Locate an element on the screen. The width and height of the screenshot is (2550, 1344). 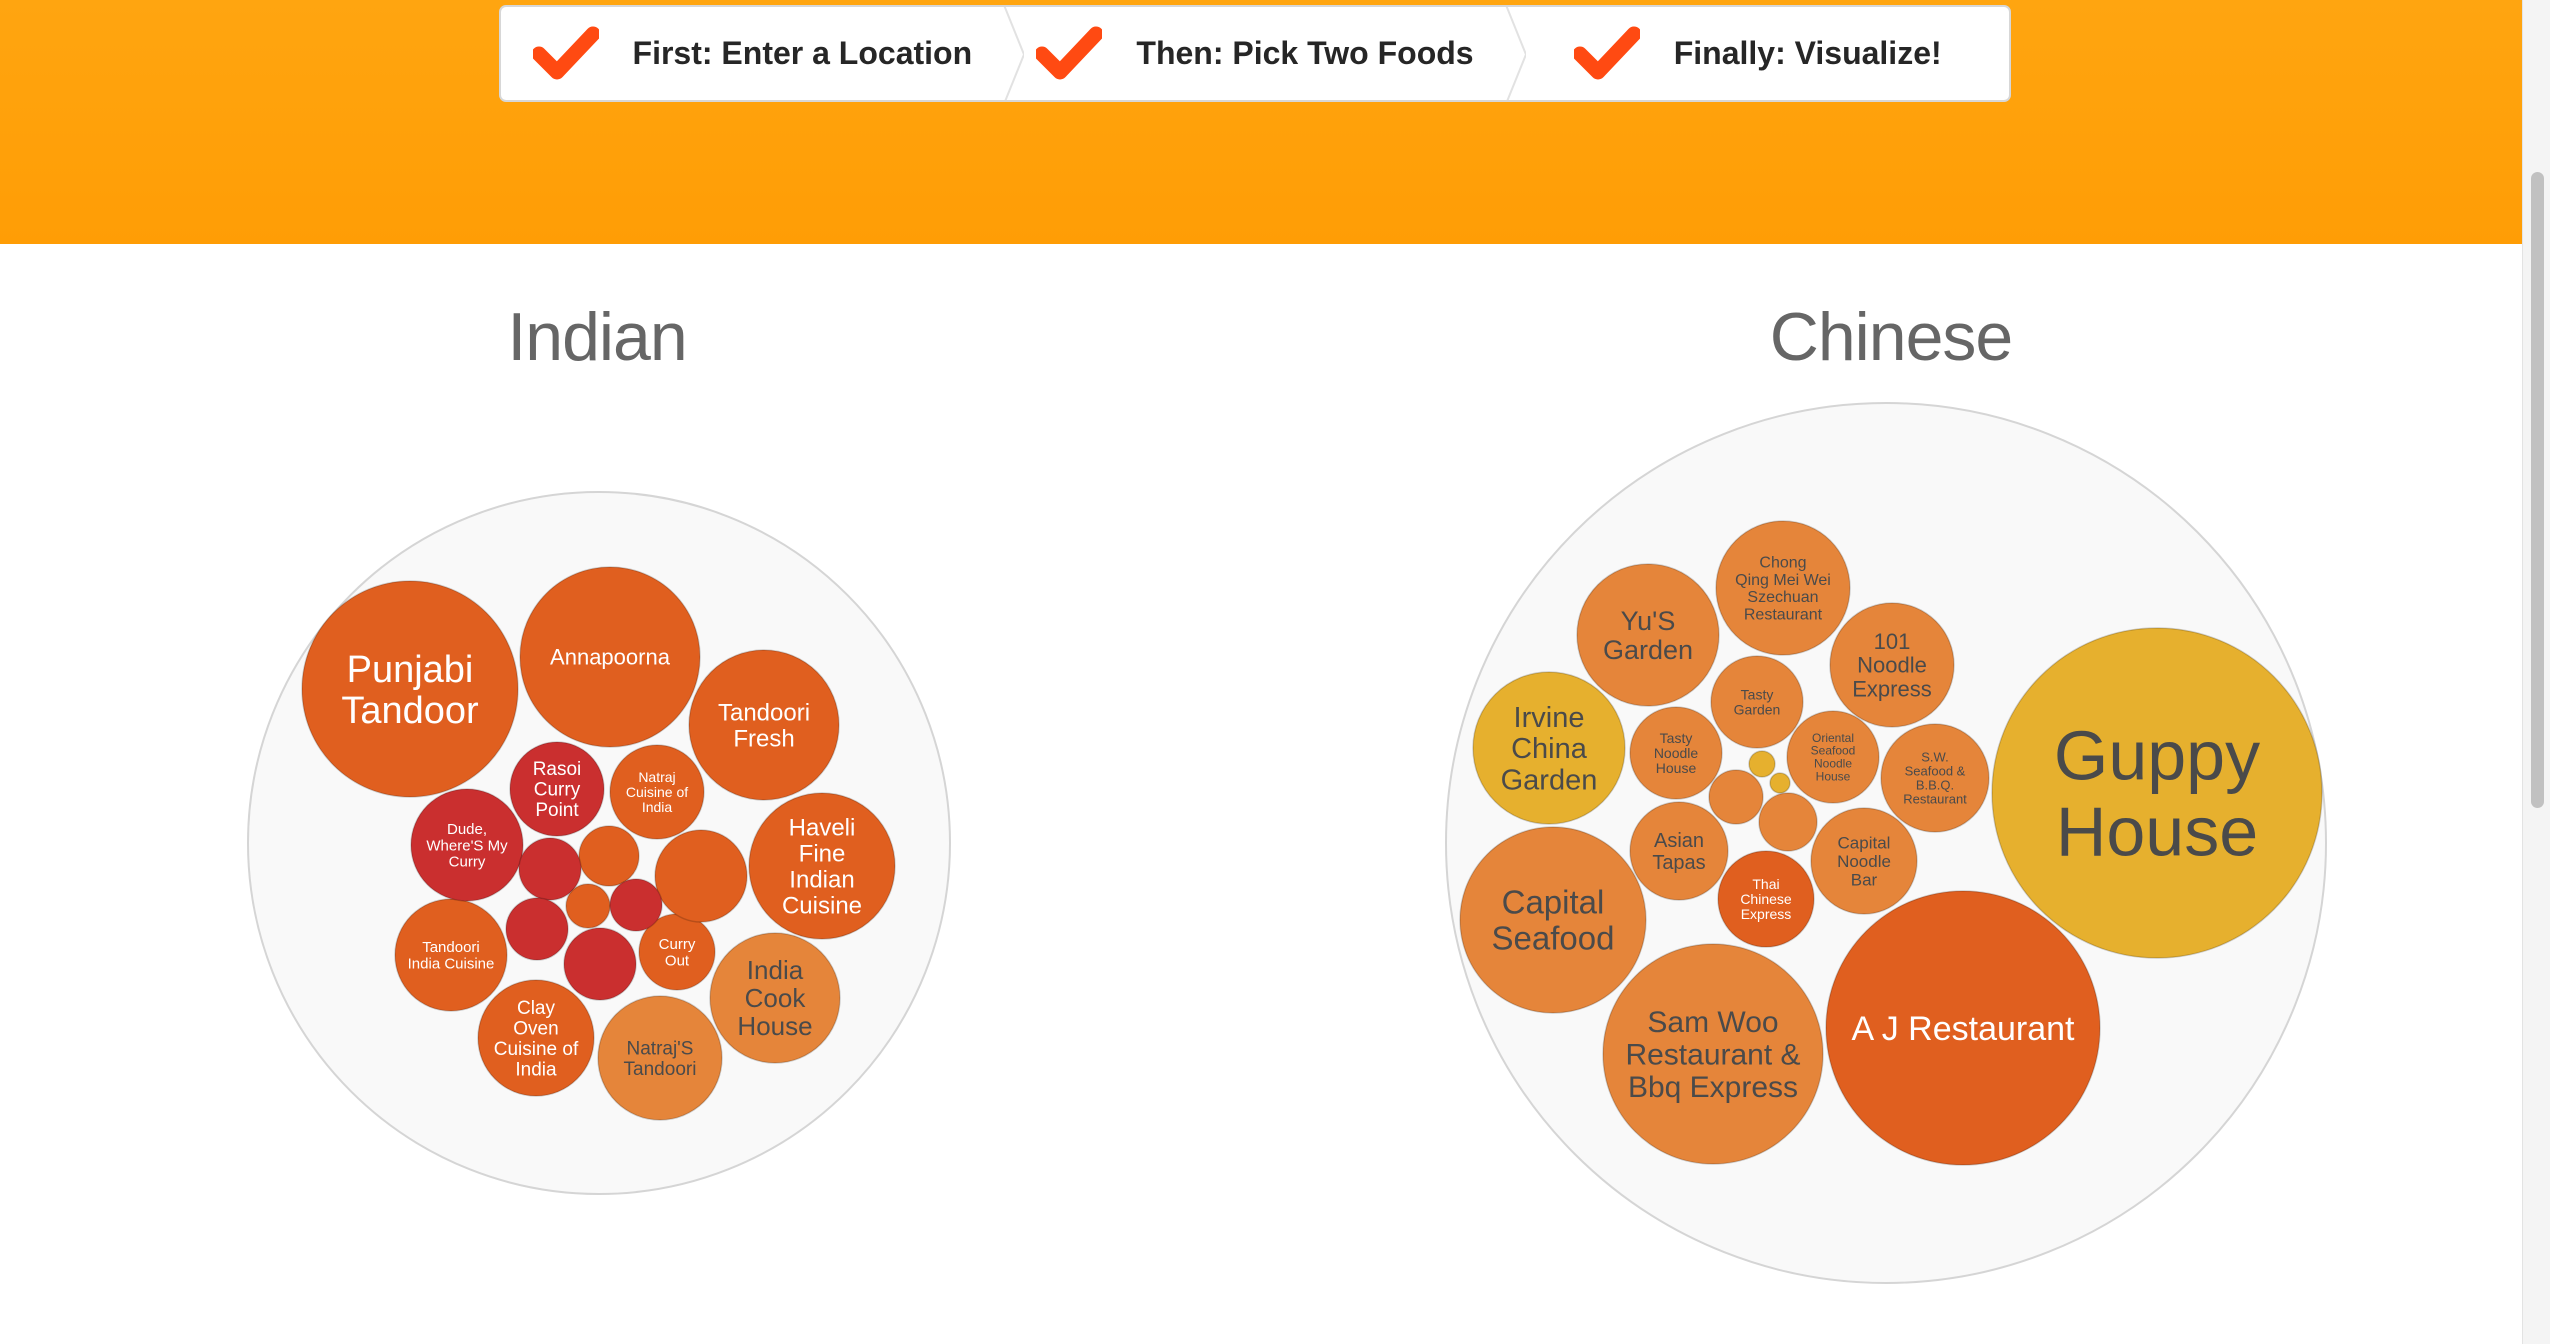
bubble-tasty-noodle-house: Tasty Noodle House is located at coordinates (1676, 753).